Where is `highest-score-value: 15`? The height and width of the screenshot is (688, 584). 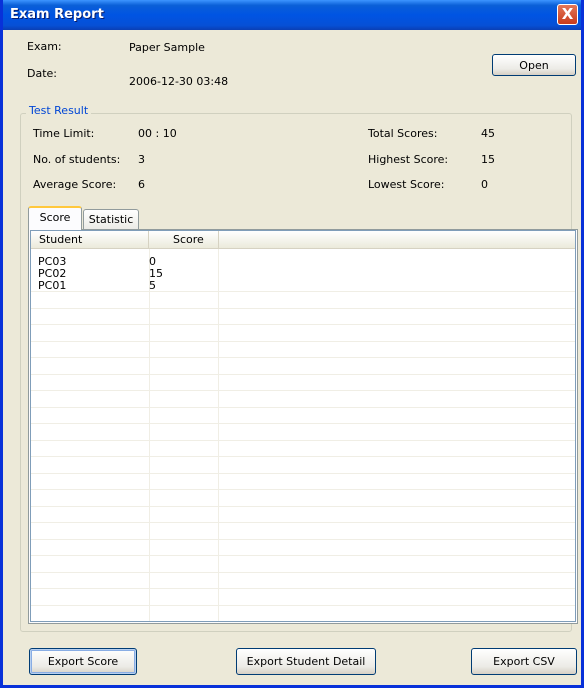 highest-score-value: 15 is located at coordinates (488, 159).